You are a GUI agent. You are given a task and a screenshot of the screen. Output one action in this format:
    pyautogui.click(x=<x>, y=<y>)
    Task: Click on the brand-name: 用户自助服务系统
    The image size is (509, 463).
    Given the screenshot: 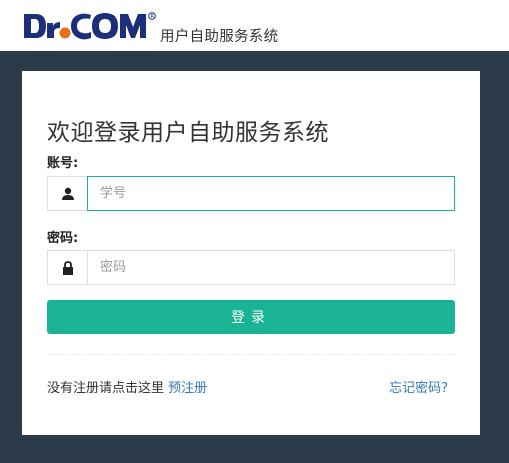 What is the action you would take?
    pyautogui.click(x=219, y=37)
    